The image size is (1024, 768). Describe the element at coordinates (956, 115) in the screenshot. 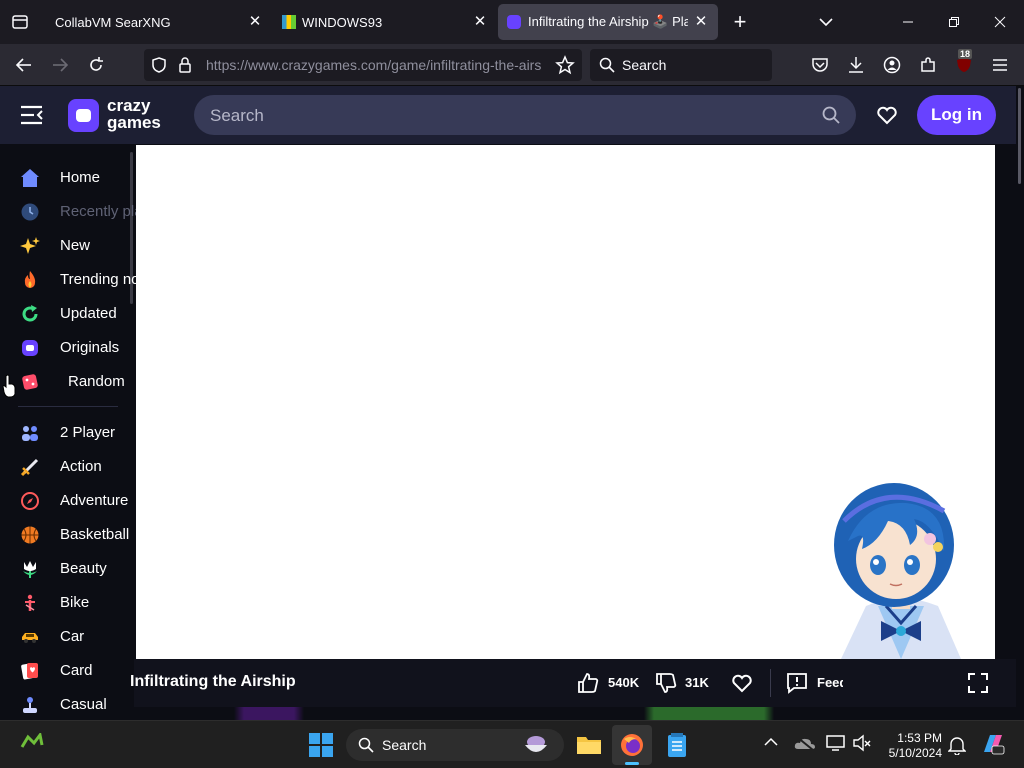

I see `login-button: Log in` at that location.